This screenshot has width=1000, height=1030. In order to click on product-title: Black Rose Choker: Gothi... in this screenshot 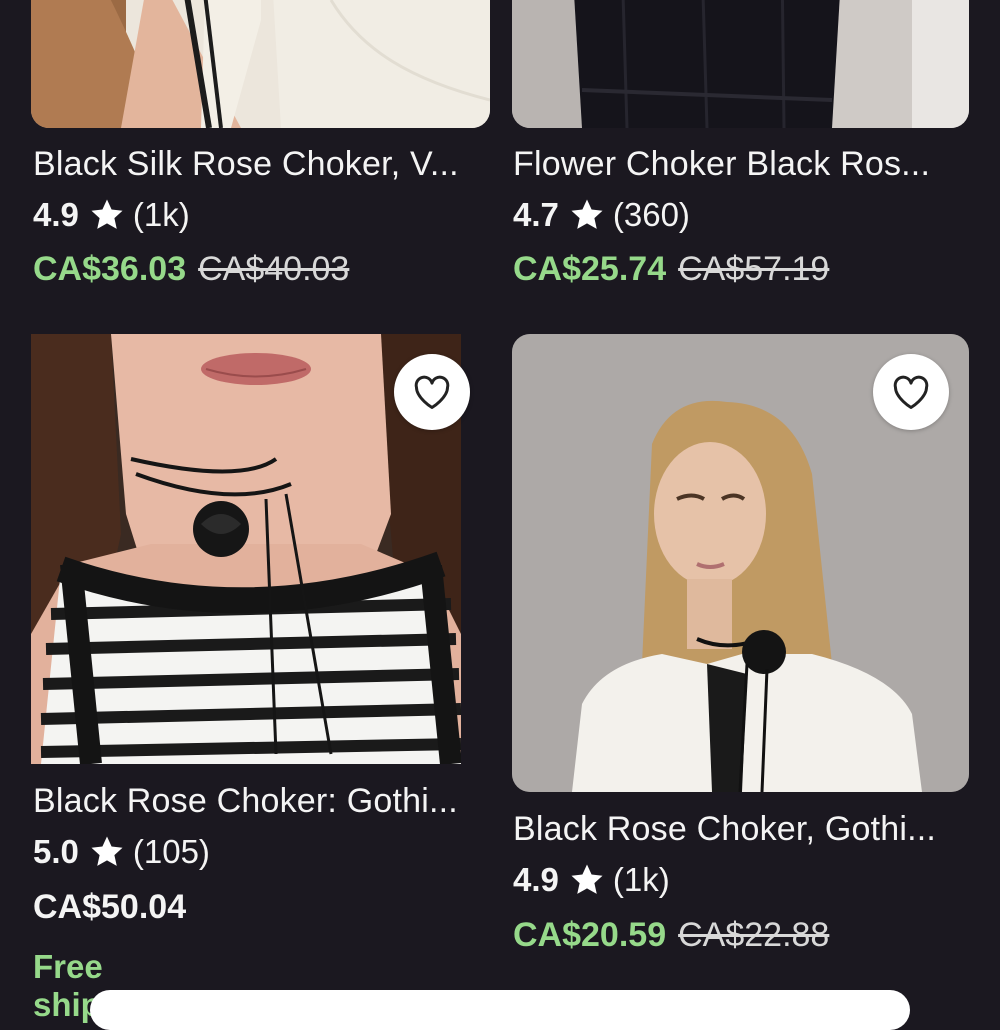, I will do `click(245, 801)`.